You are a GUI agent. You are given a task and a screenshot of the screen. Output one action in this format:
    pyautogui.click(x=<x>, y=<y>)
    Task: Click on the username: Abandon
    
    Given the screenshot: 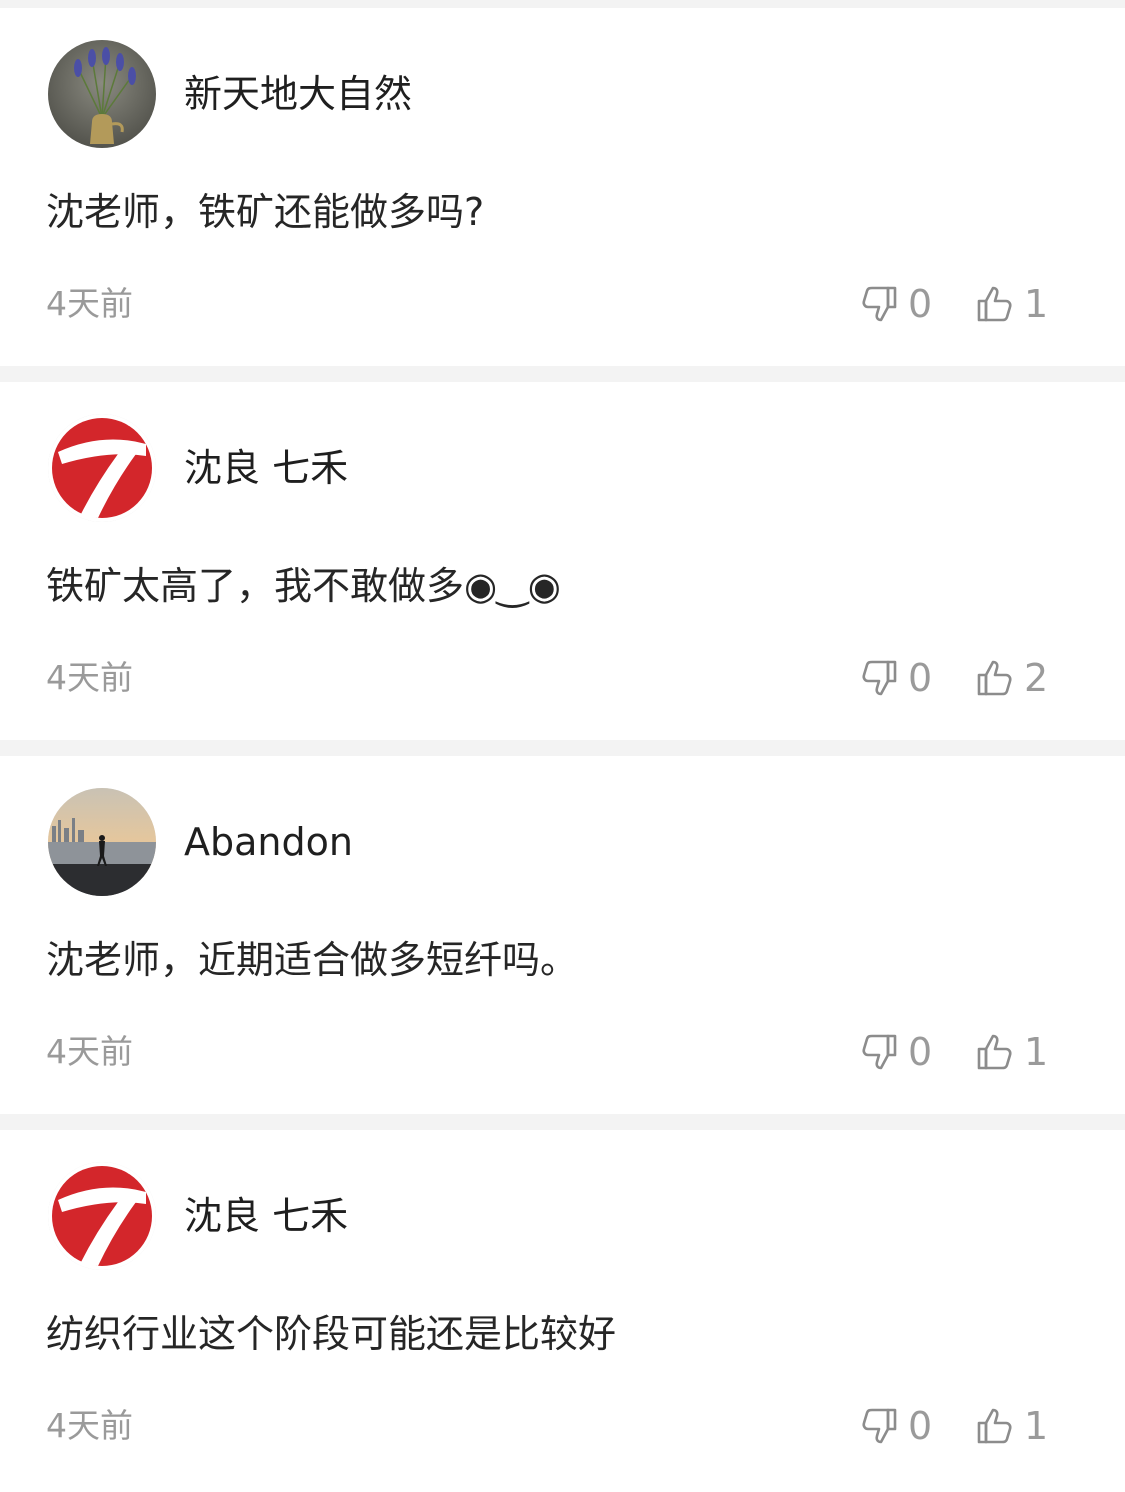 What is the action you would take?
    pyautogui.click(x=268, y=842)
    